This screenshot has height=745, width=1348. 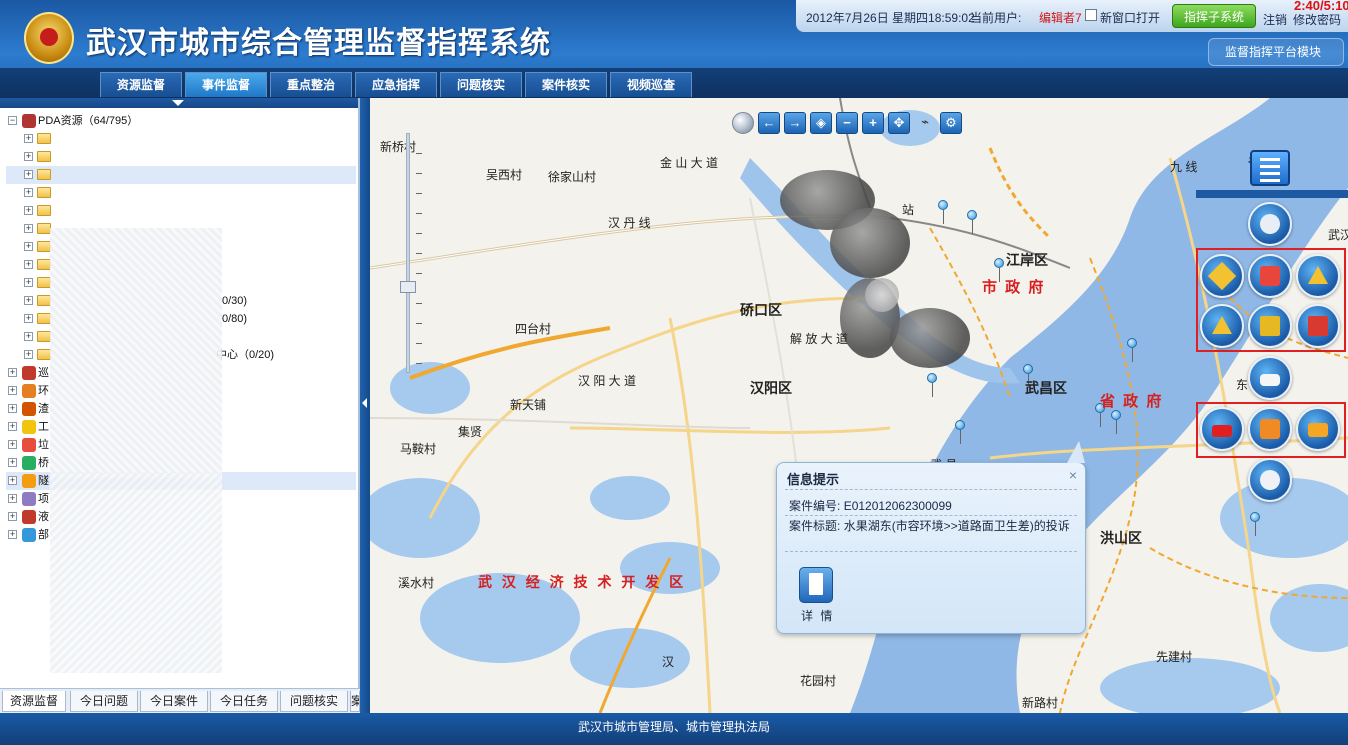 I want to click on change-password-link: 修改密码, so click(x=1317, y=19).